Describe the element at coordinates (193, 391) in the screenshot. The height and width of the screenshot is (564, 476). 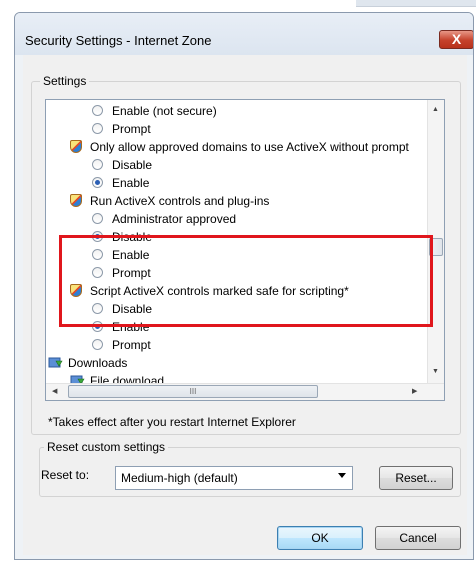
I see `horizontal-scroll-thumb: III` at that location.